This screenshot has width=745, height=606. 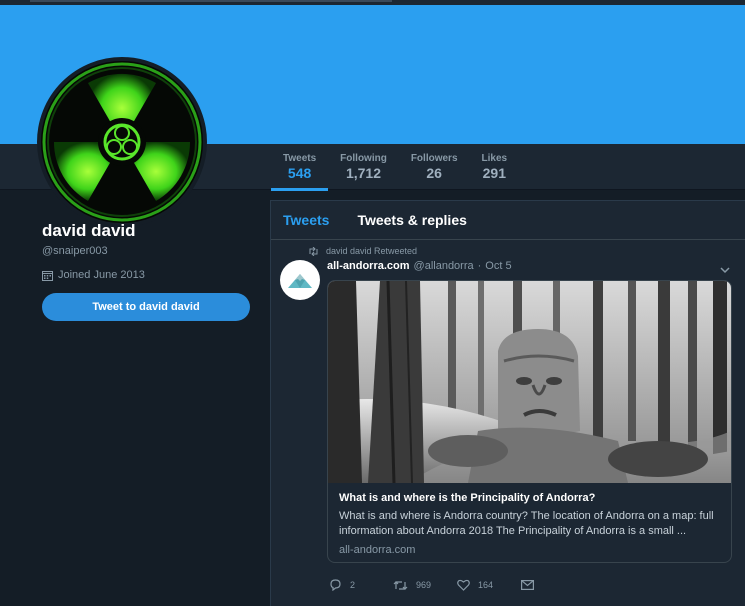 I want to click on top-progress-line, so click(x=211, y=1).